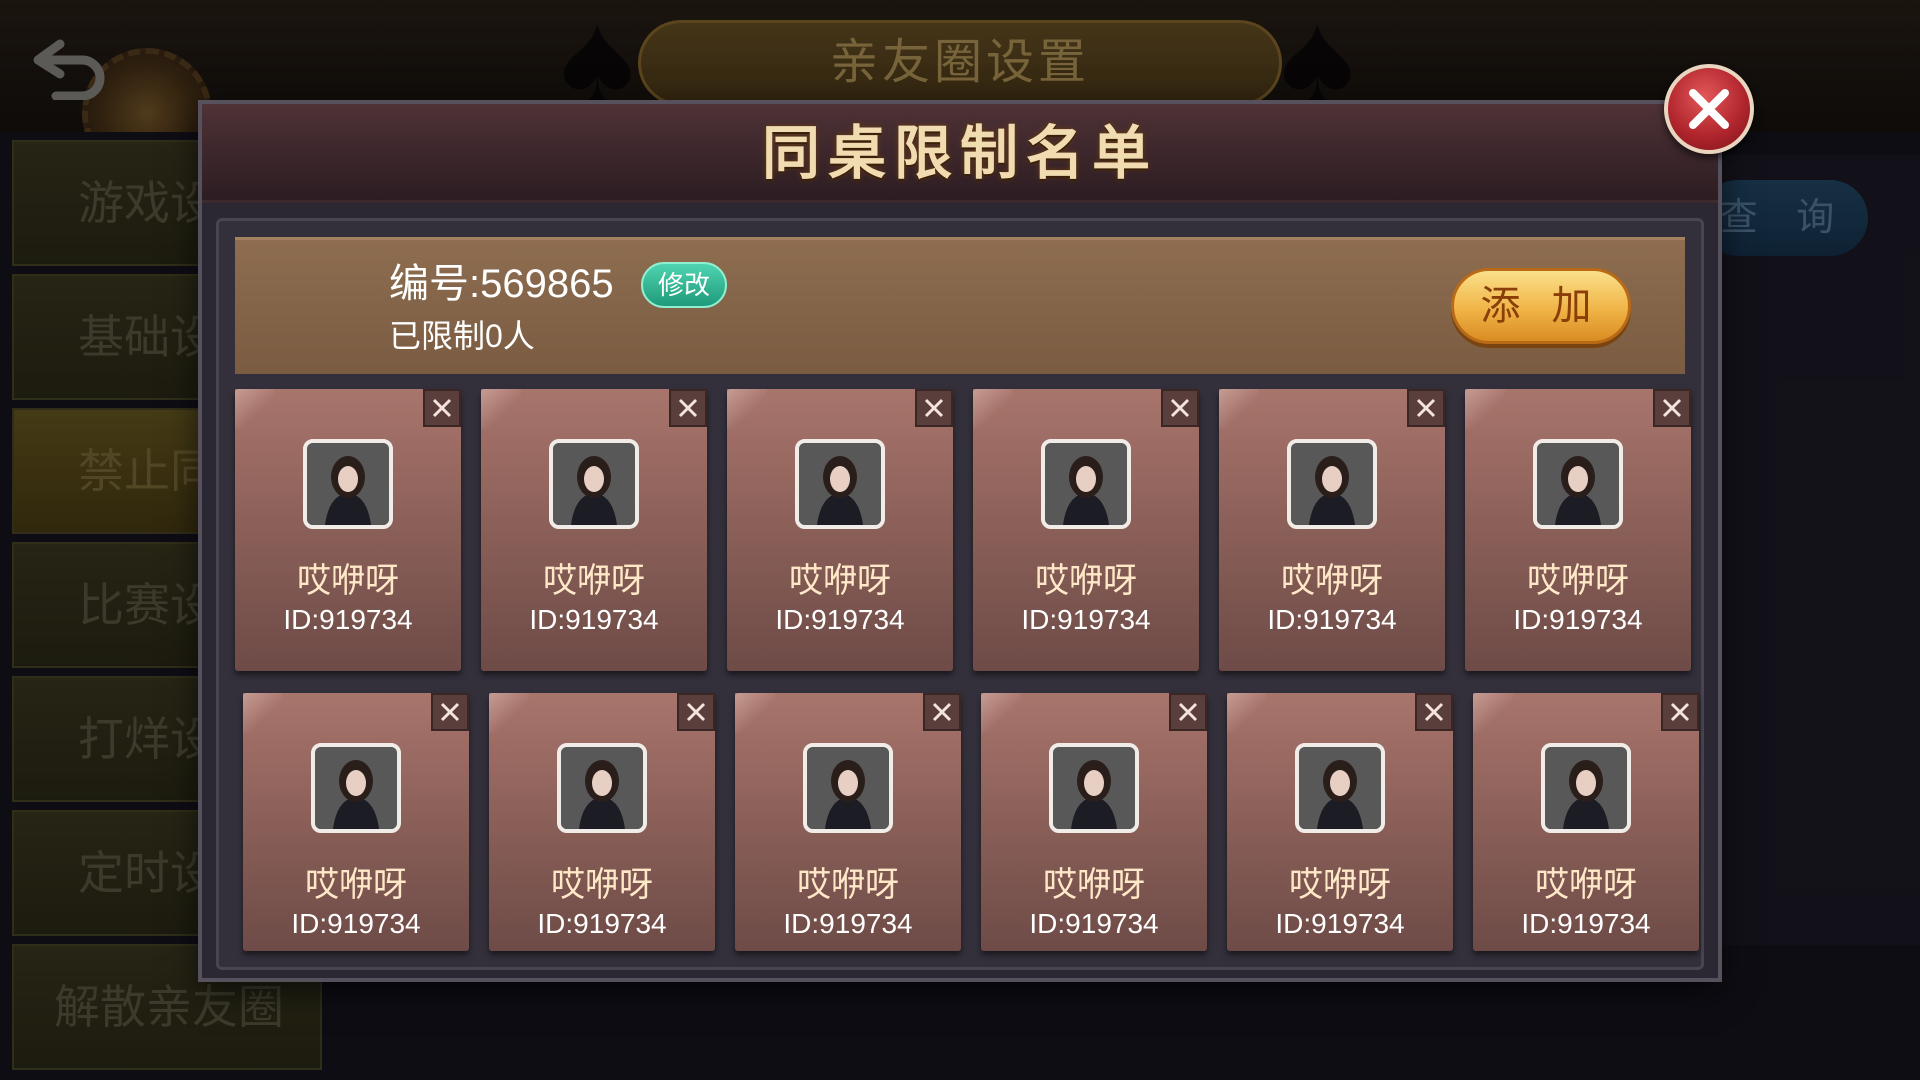 The height and width of the screenshot is (1080, 1920). I want to click on modal-title: 同桌限制名单, so click(959, 153).